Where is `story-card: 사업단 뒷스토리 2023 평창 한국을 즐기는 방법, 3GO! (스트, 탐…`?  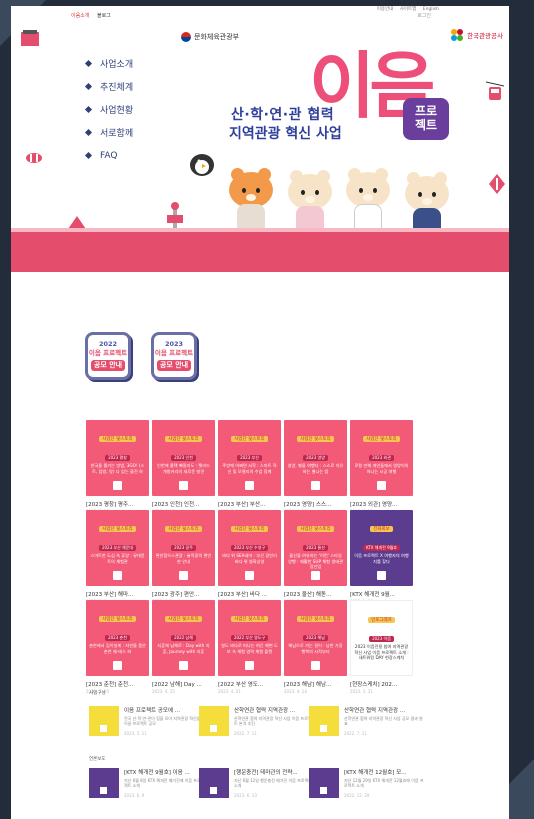
story-card: 사업단 뒷스토리 2023 평창 한국을 즐기는 방법, 3GO! (스트, 탐… is located at coordinates (117, 467).